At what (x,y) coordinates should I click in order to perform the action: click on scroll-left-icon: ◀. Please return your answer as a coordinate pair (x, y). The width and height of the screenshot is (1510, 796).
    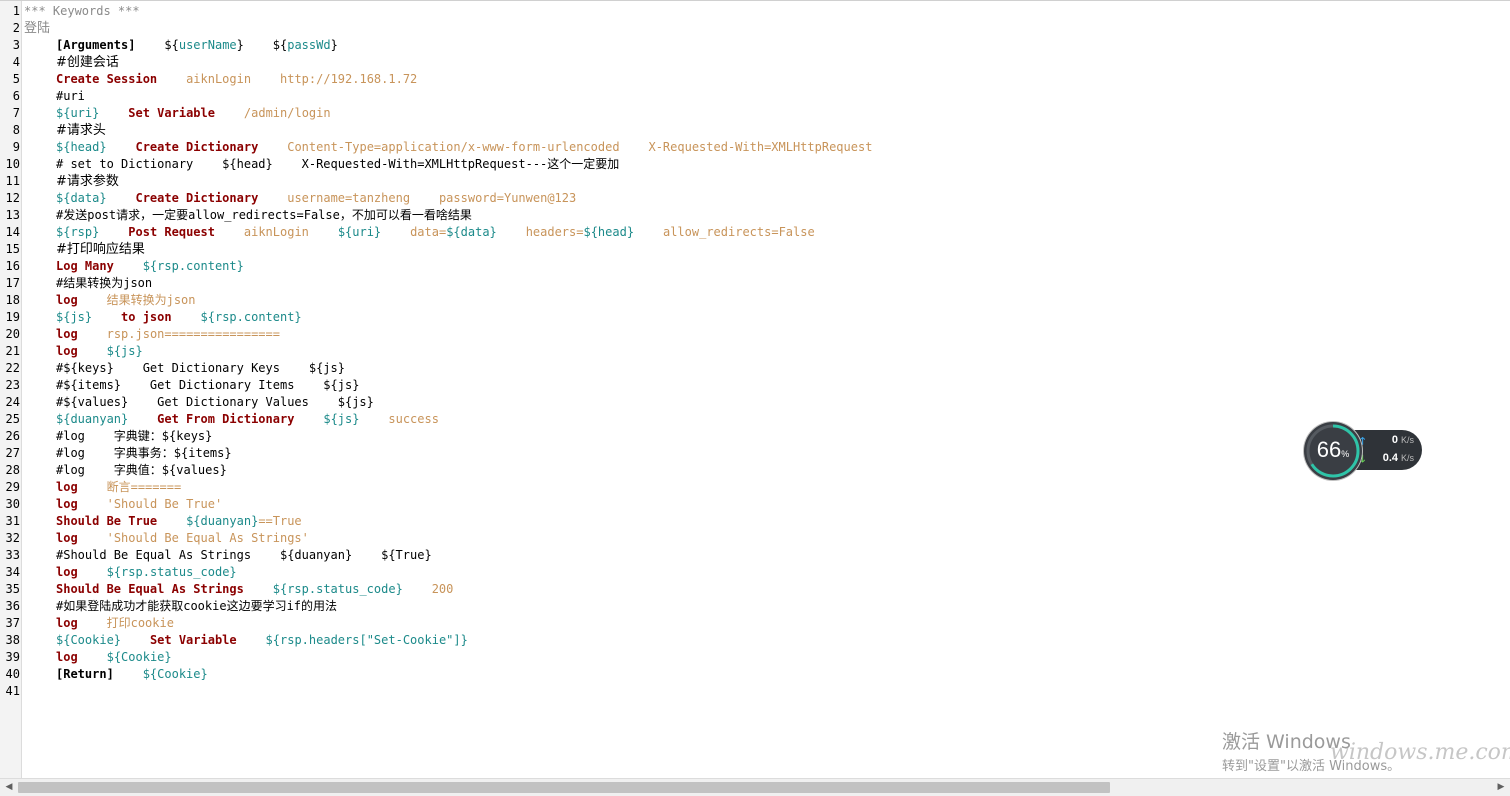
    Looking at the image, I should click on (9, 787).